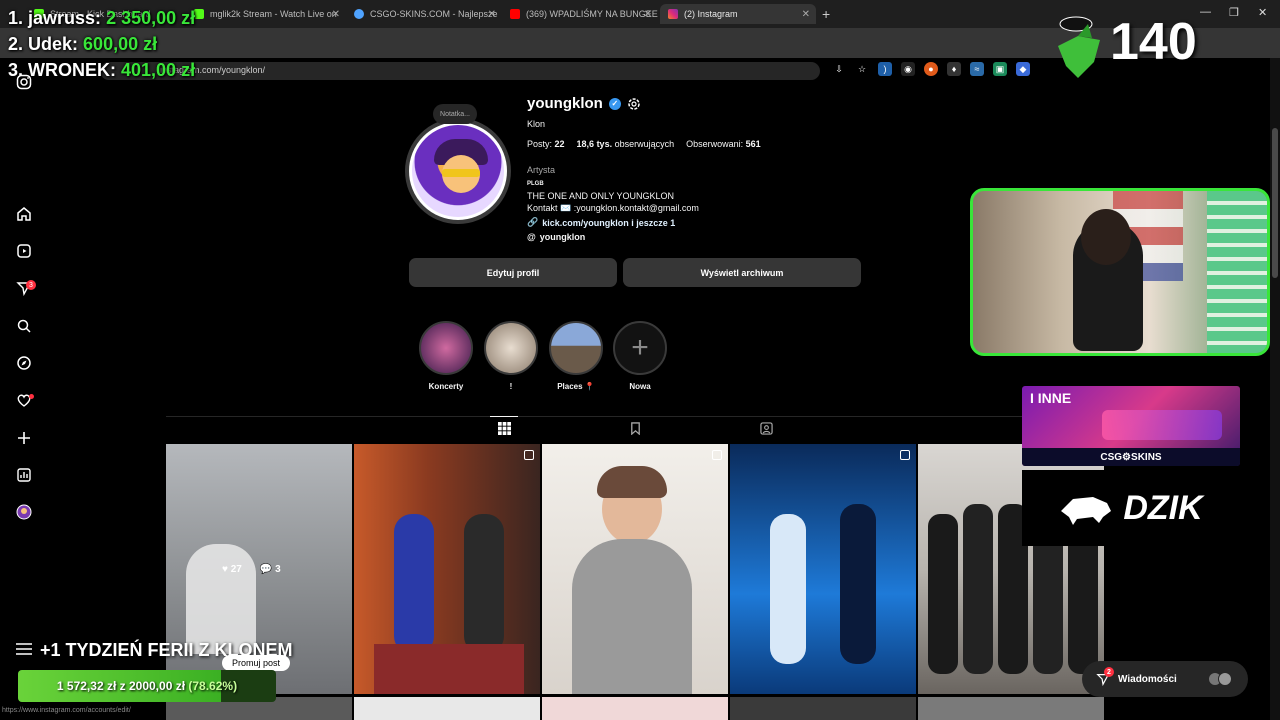  I want to click on profile-avatar, so click(458, 171).